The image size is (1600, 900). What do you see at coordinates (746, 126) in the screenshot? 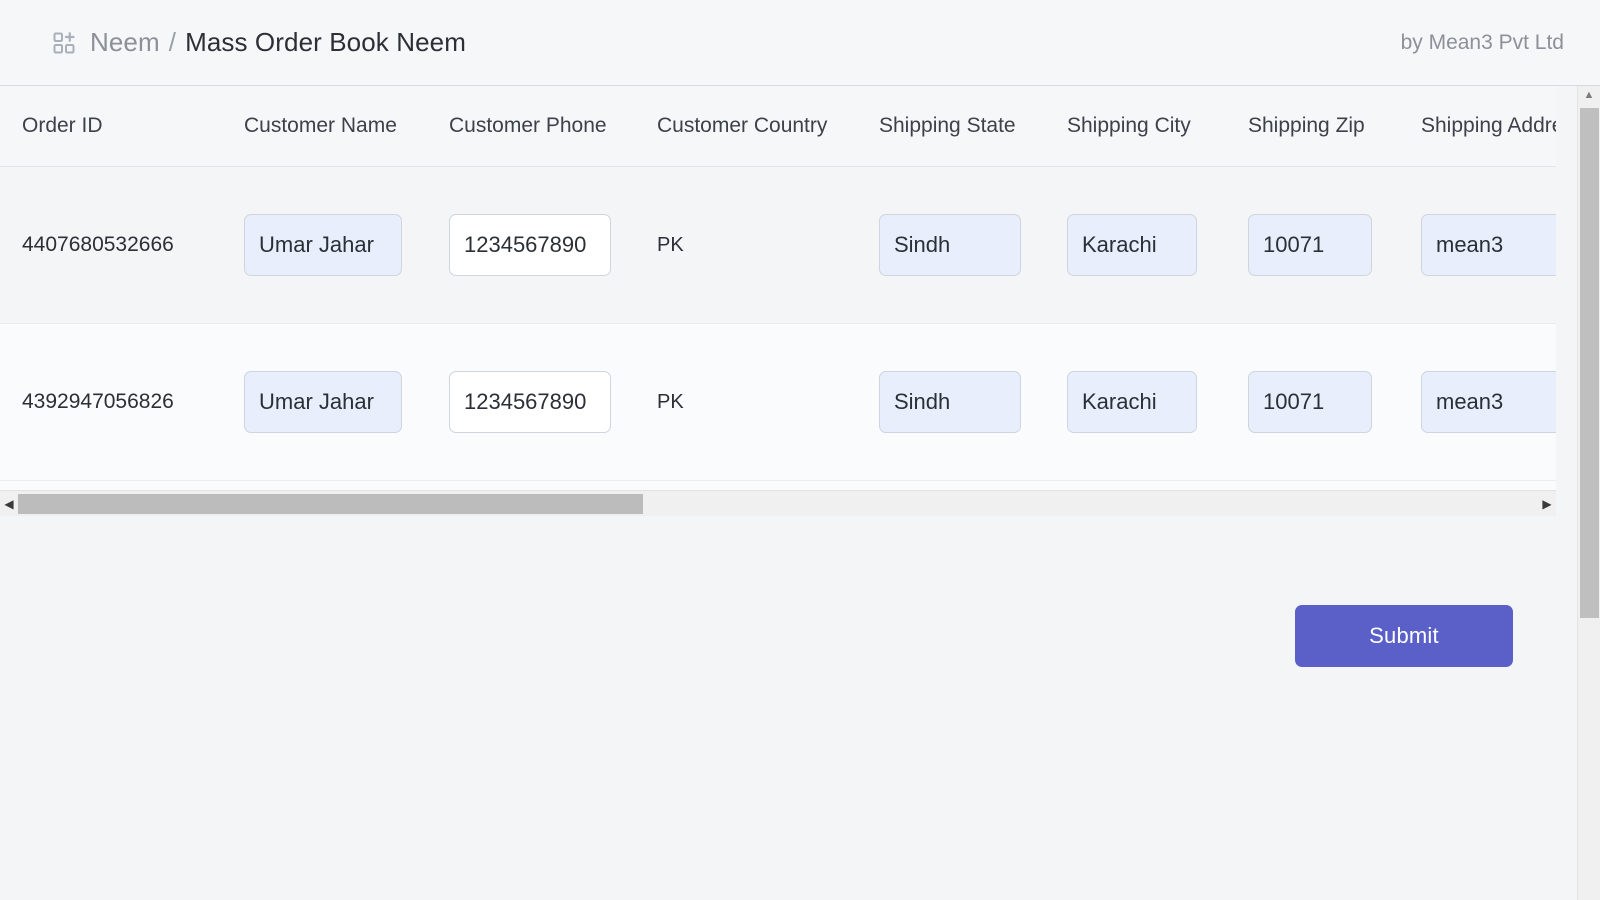
I see `column-header-customer-country: Customer Country` at bounding box center [746, 126].